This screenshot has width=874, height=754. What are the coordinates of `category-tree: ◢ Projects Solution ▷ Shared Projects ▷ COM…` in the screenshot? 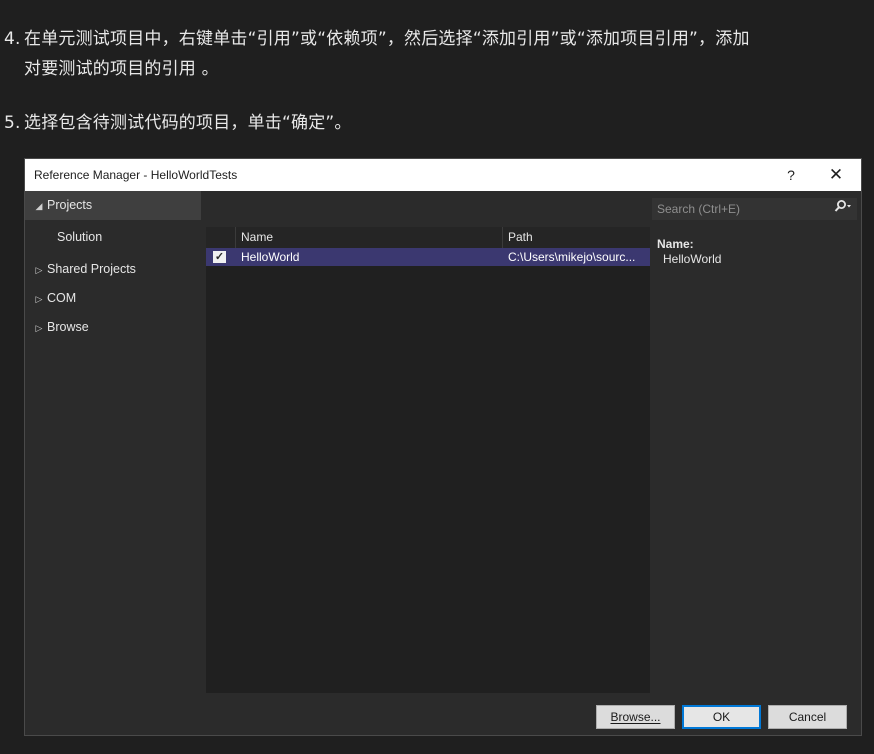 It's located at (115, 442).